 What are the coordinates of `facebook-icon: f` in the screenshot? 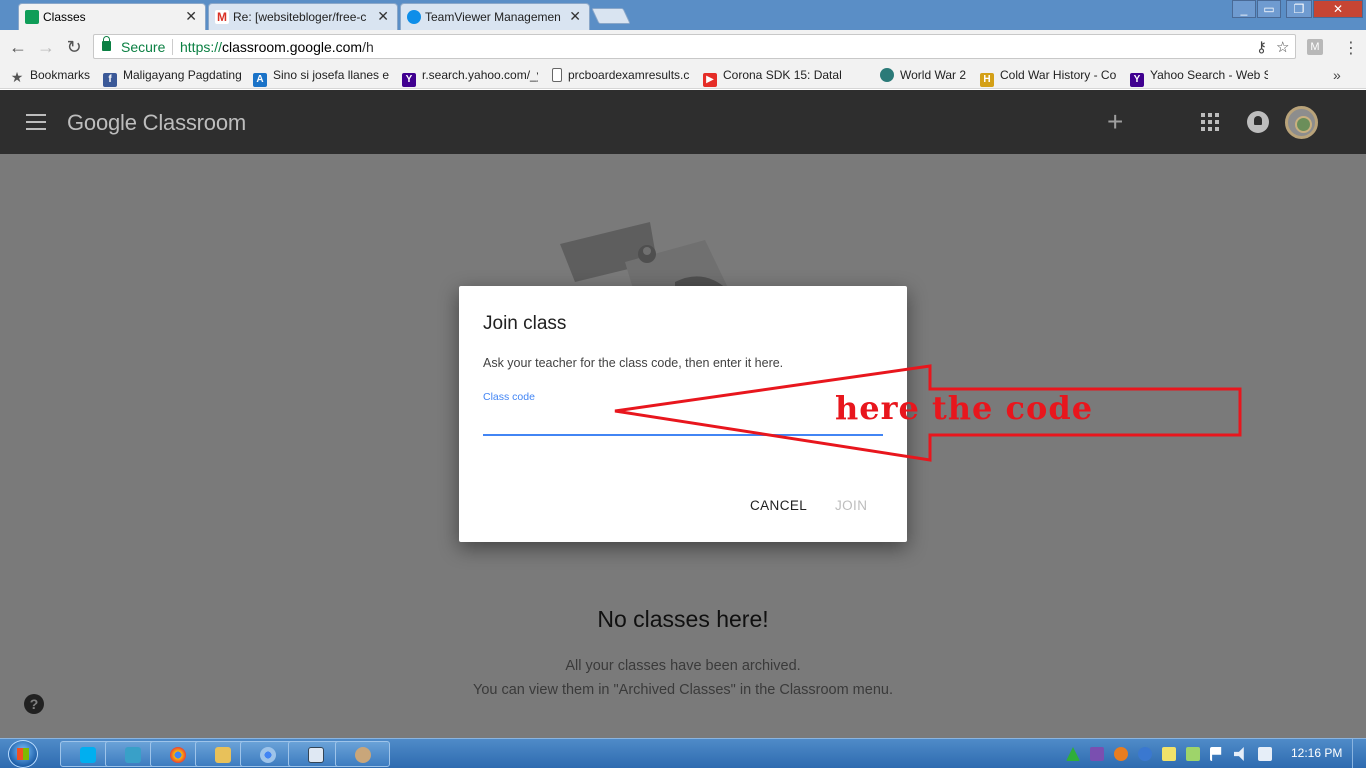 It's located at (110, 80).